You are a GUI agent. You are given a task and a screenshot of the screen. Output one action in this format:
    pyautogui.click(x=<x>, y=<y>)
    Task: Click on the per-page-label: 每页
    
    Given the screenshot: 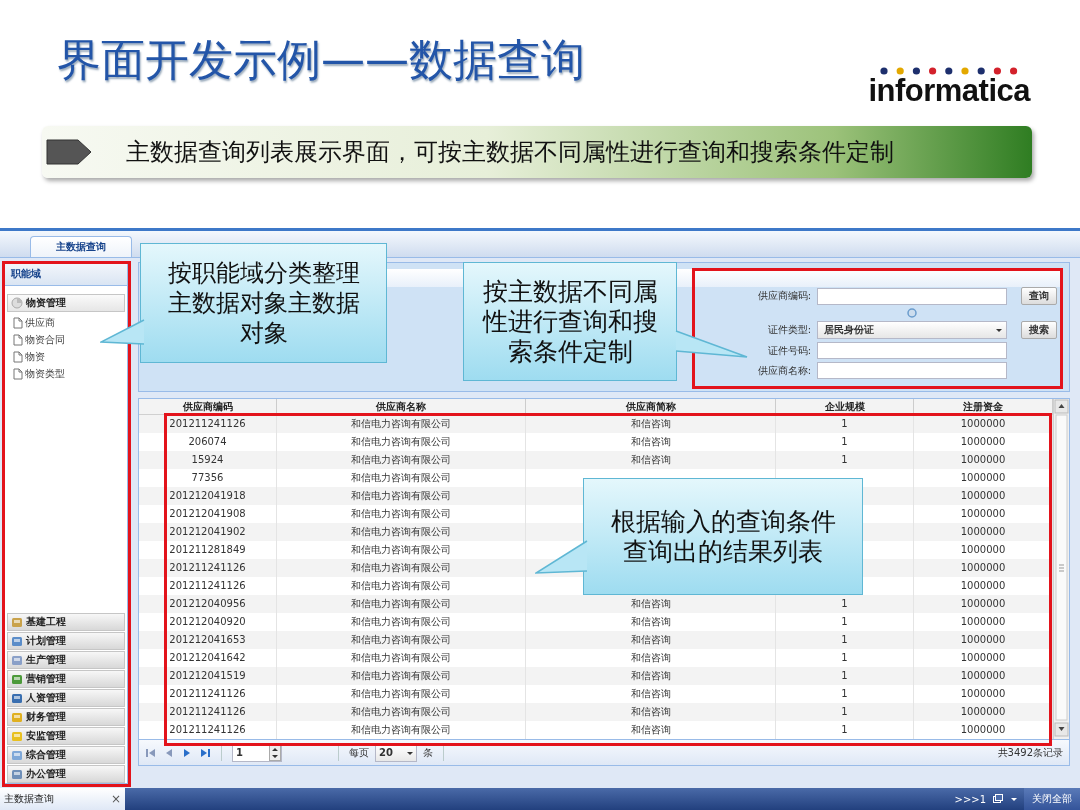 What is the action you would take?
    pyautogui.click(x=359, y=752)
    